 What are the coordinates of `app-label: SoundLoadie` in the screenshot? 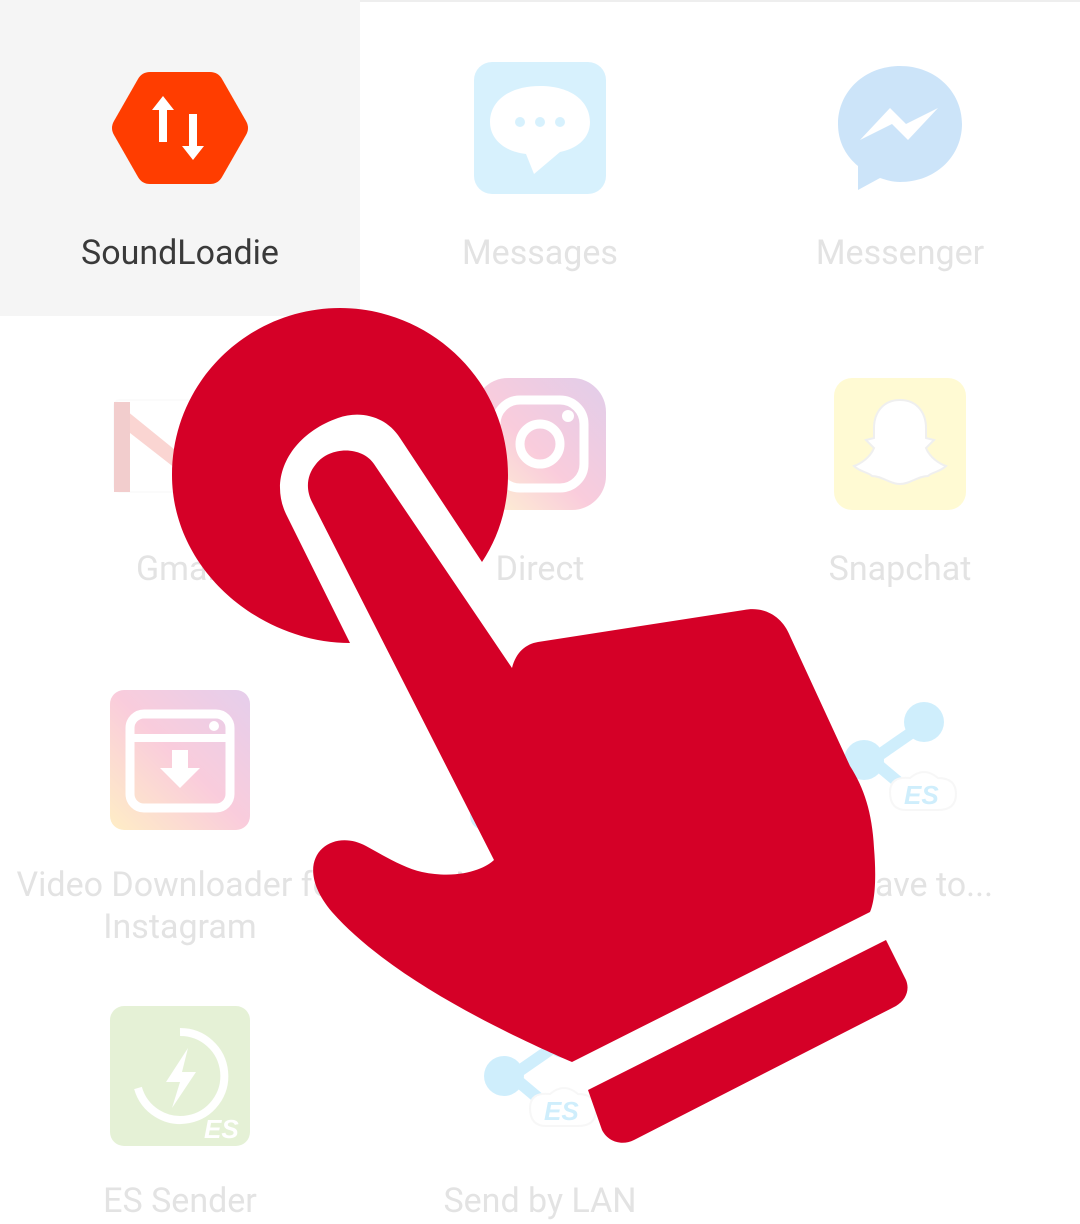 It's located at (180, 253).